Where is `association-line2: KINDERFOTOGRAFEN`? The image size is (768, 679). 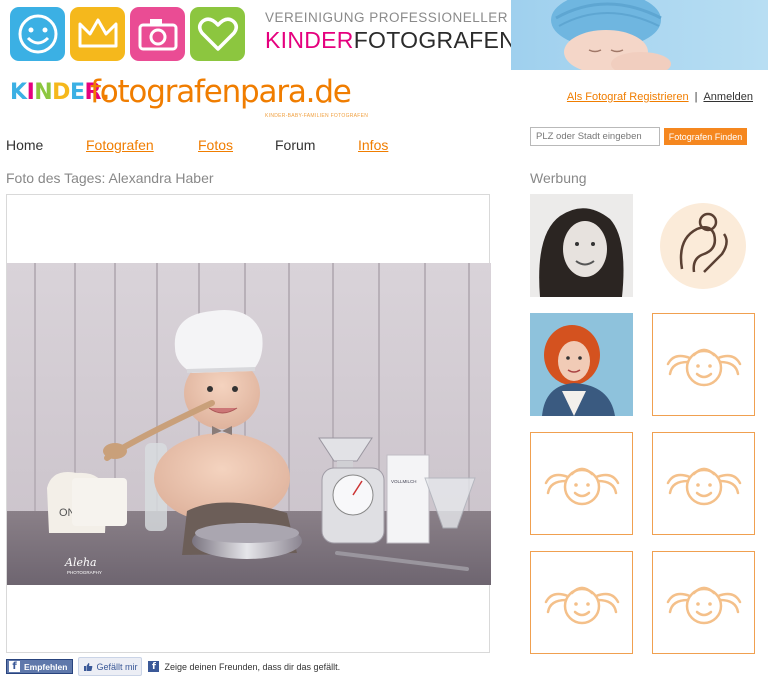
association-line2: KINDERFOTOGRAFEN is located at coordinates (390, 40).